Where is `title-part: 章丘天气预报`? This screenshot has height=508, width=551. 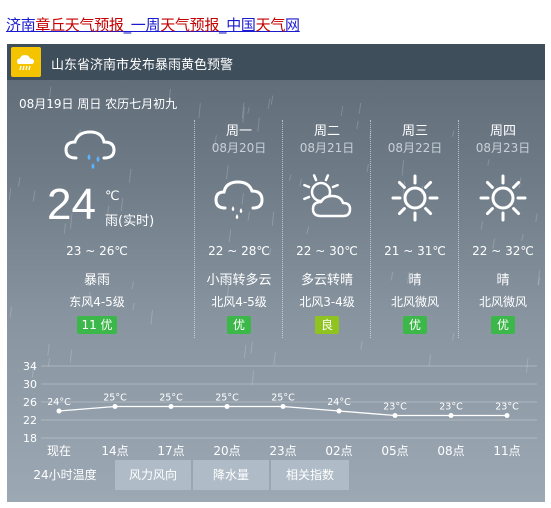
title-part: 章丘天气预报 is located at coordinates (79, 25).